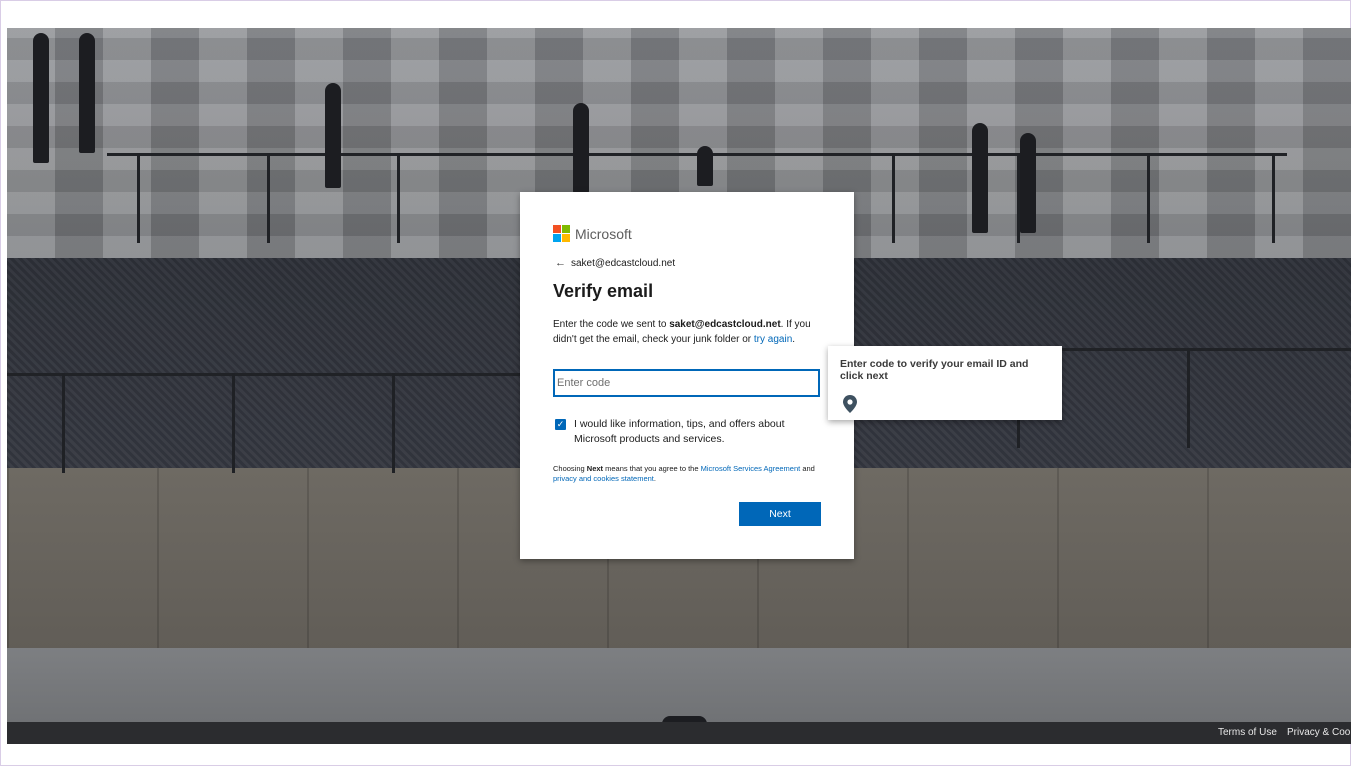 The image size is (1351, 766). I want to click on legal-bold: Next, so click(595, 468).